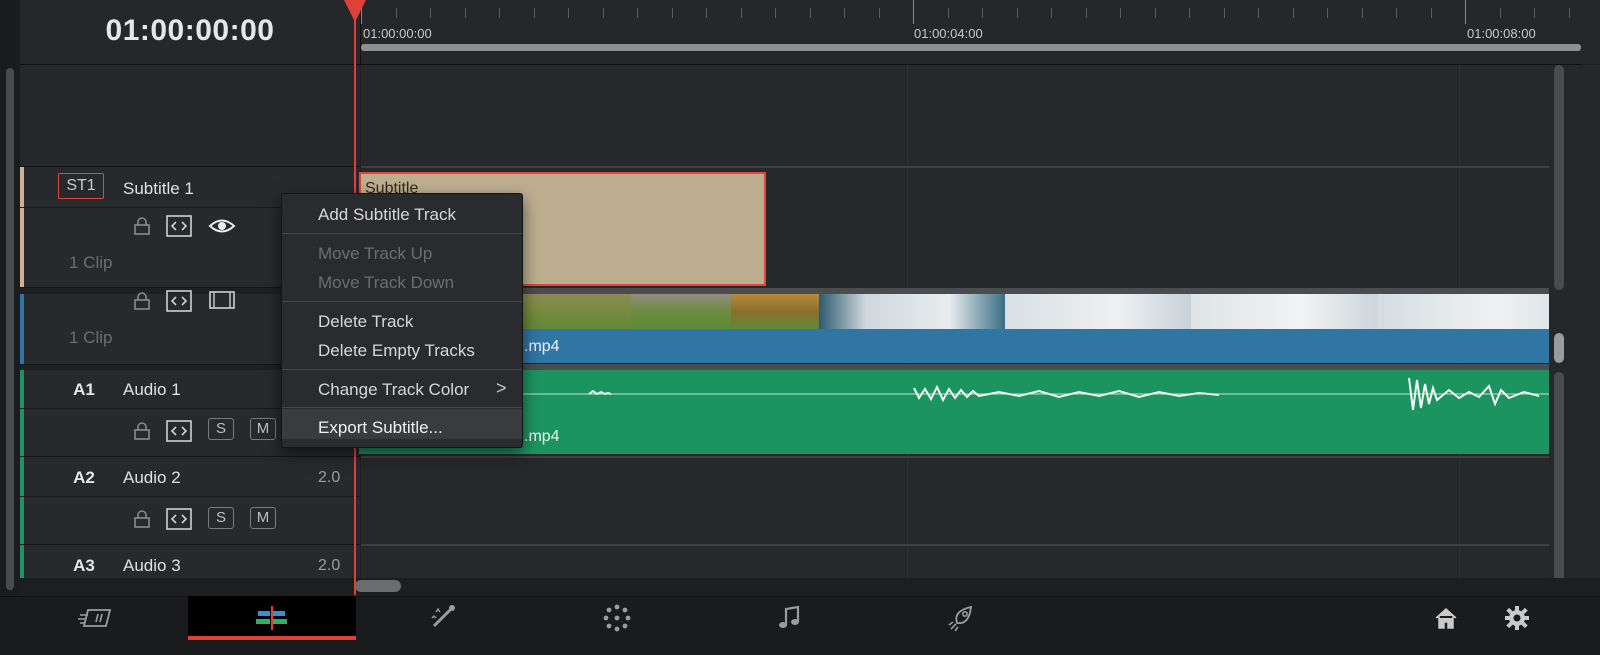  What do you see at coordinates (397, 33) in the screenshot?
I see `ruler-label-0: 01:00:00:00` at bounding box center [397, 33].